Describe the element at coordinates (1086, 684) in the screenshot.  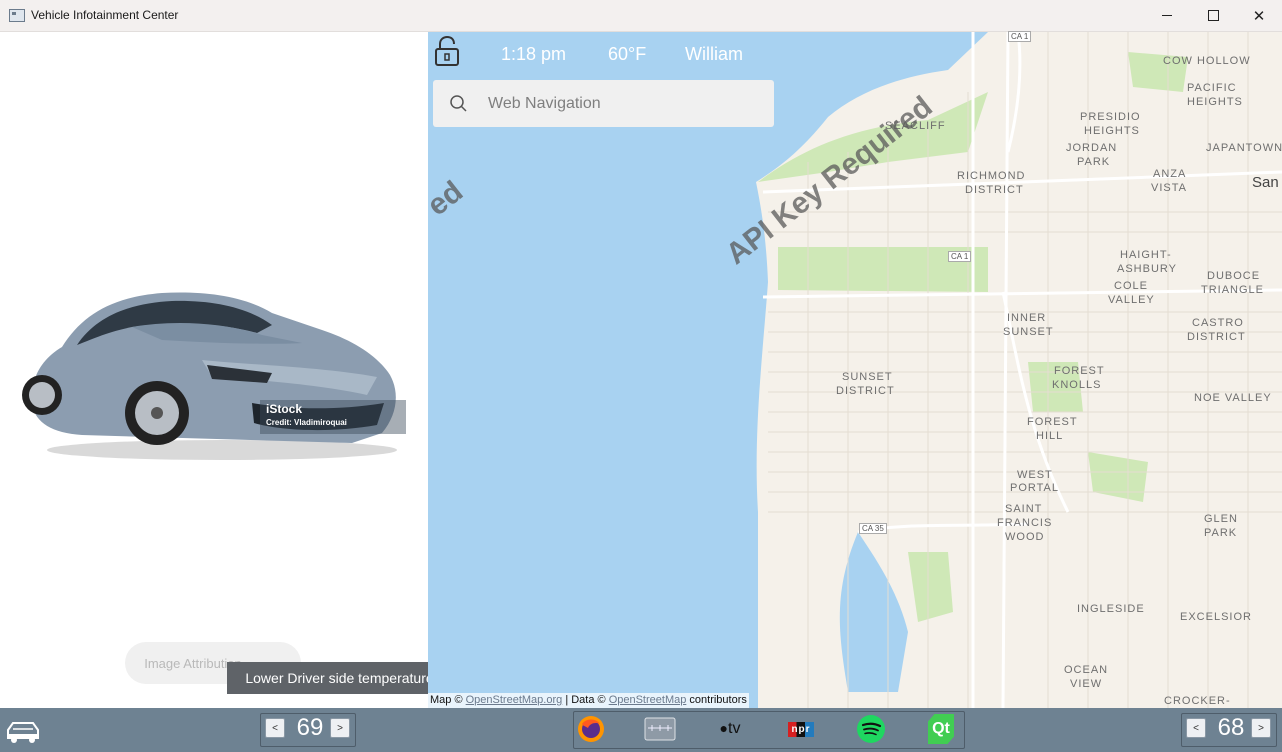
I see `map-label: VIEW` at that location.